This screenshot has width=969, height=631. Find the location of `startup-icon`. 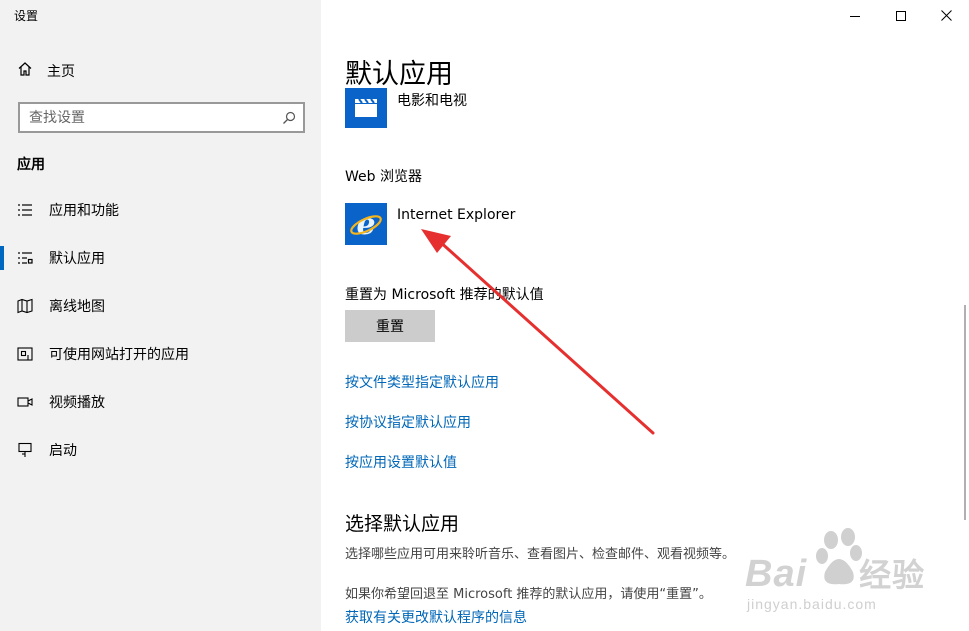

startup-icon is located at coordinates (25, 450).